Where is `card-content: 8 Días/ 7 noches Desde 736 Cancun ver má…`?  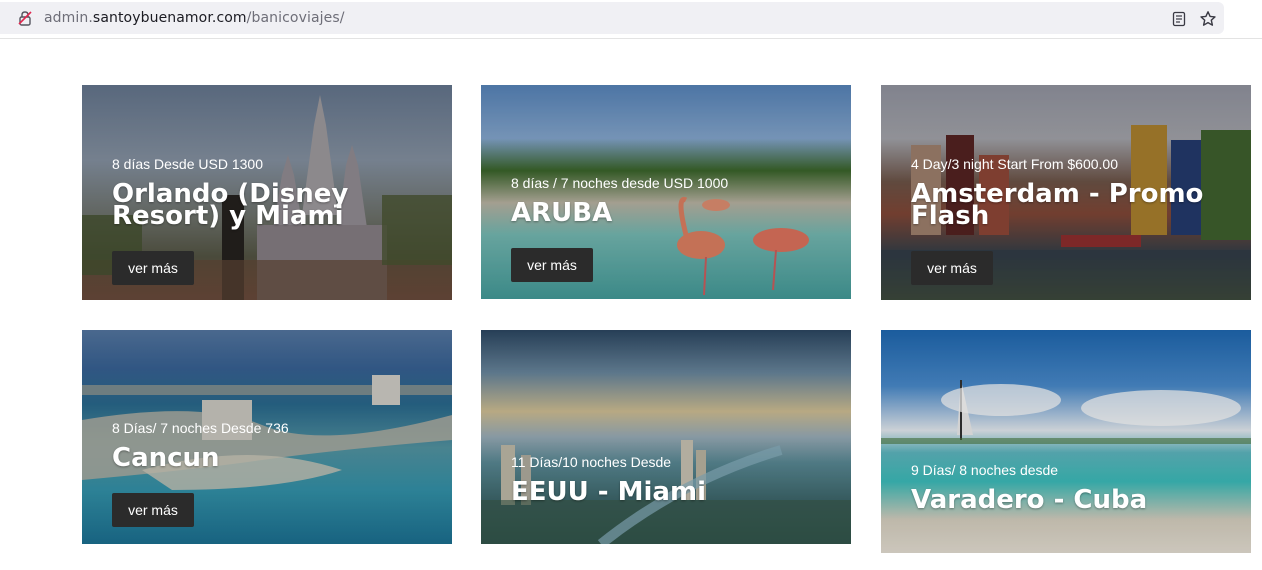
card-content: 8 Días/ 7 noches Desde 736 Cancun ver má… is located at coordinates (272, 473).